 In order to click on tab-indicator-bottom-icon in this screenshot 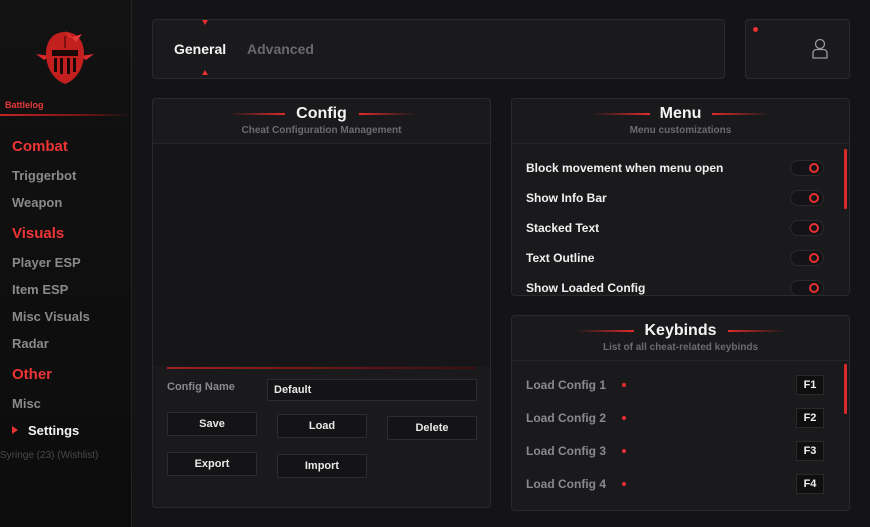, I will do `click(205, 72)`.